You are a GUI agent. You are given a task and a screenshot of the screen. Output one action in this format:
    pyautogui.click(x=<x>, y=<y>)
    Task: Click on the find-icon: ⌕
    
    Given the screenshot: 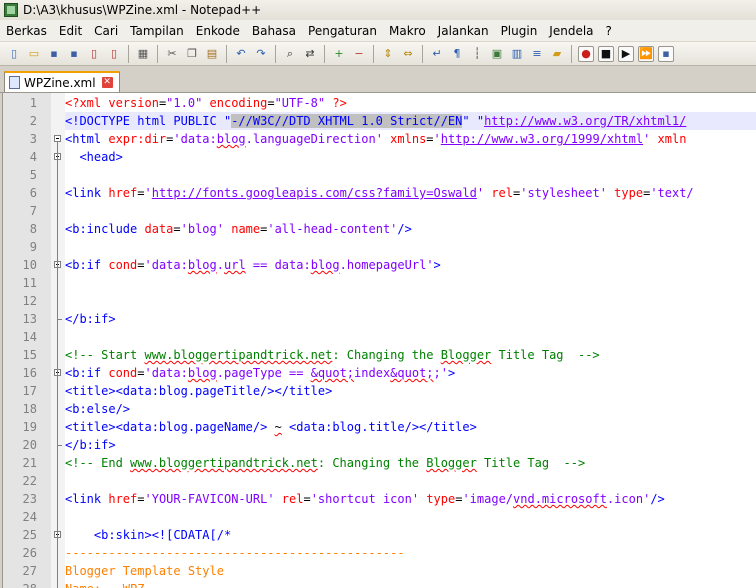 What is the action you would take?
    pyautogui.click(x=290, y=54)
    